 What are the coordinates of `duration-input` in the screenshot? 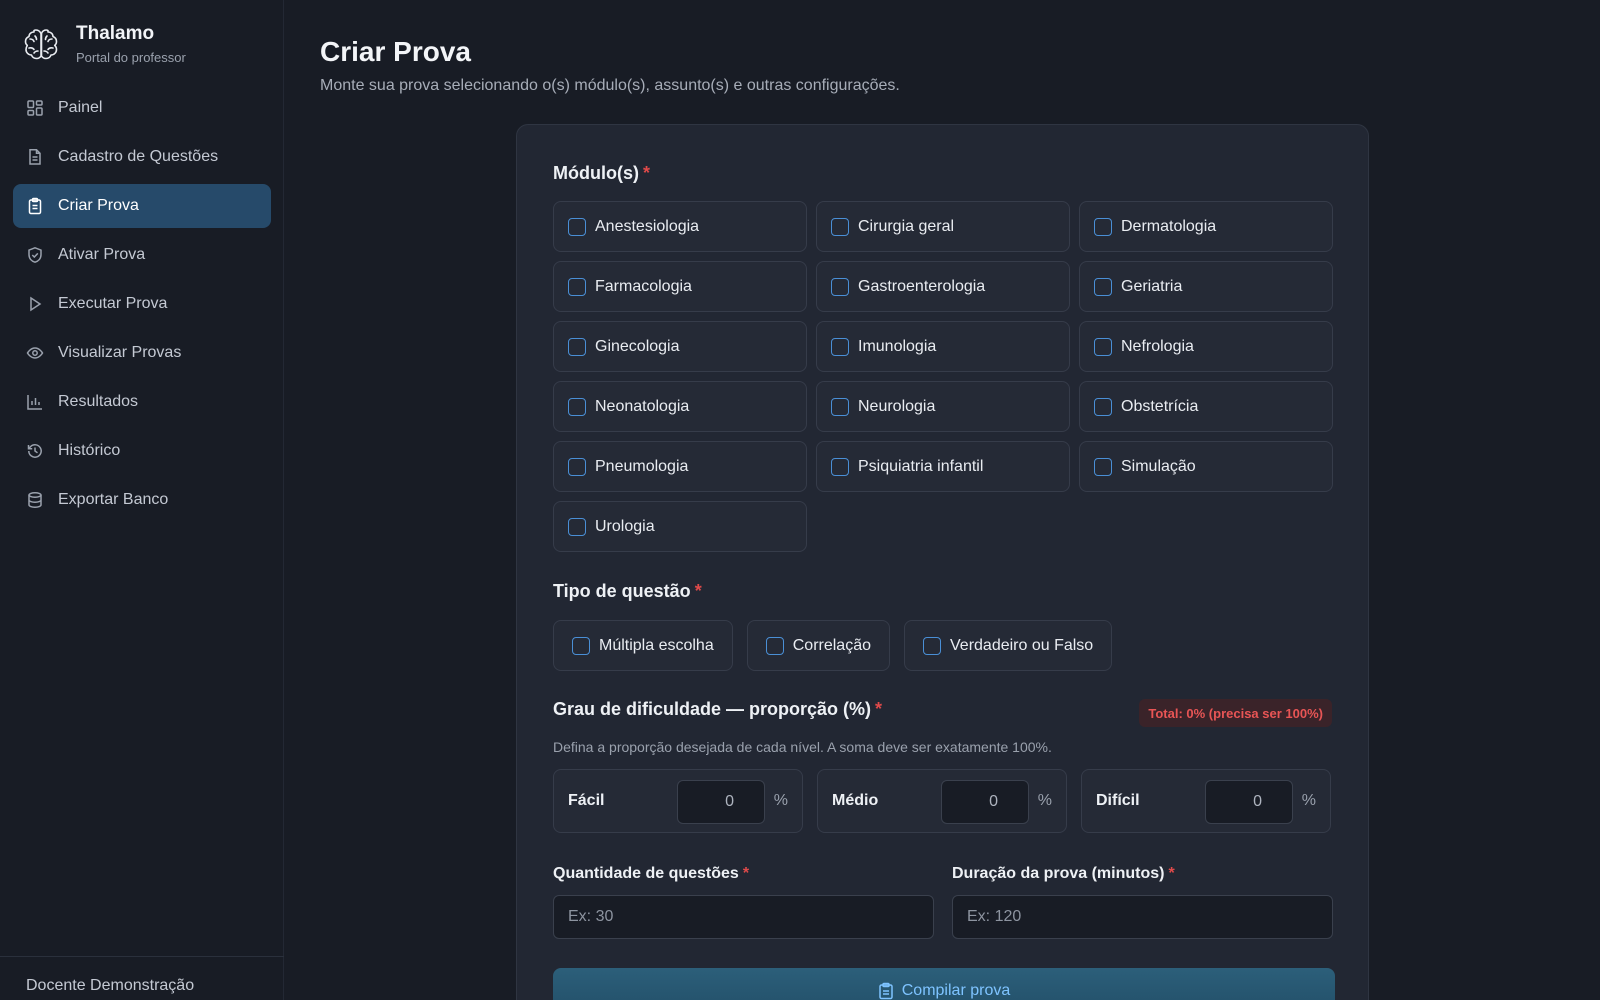 It's located at (1142, 917).